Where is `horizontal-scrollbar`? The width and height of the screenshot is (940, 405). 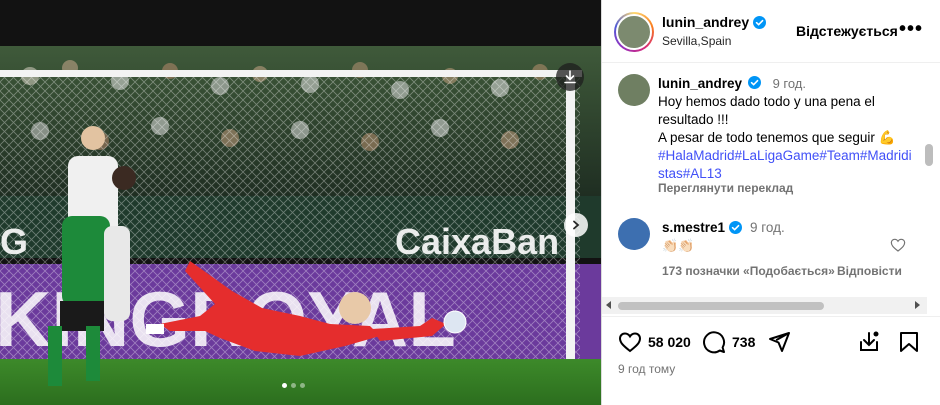
horizontal-scrollbar is located at coordinates (764, 305).